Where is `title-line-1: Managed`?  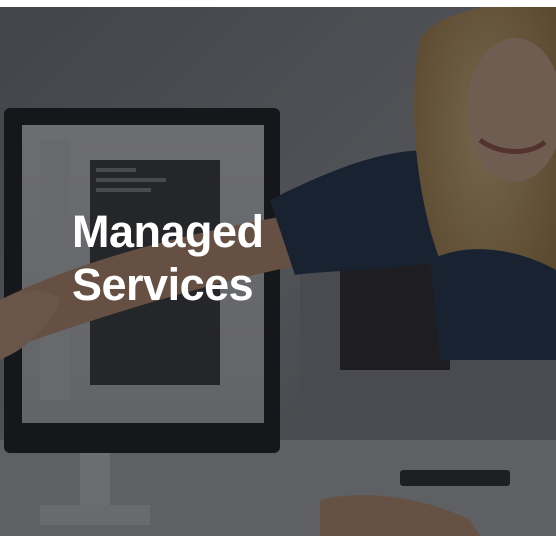
title-line-1: Managed is located at coordinates (168, 231).